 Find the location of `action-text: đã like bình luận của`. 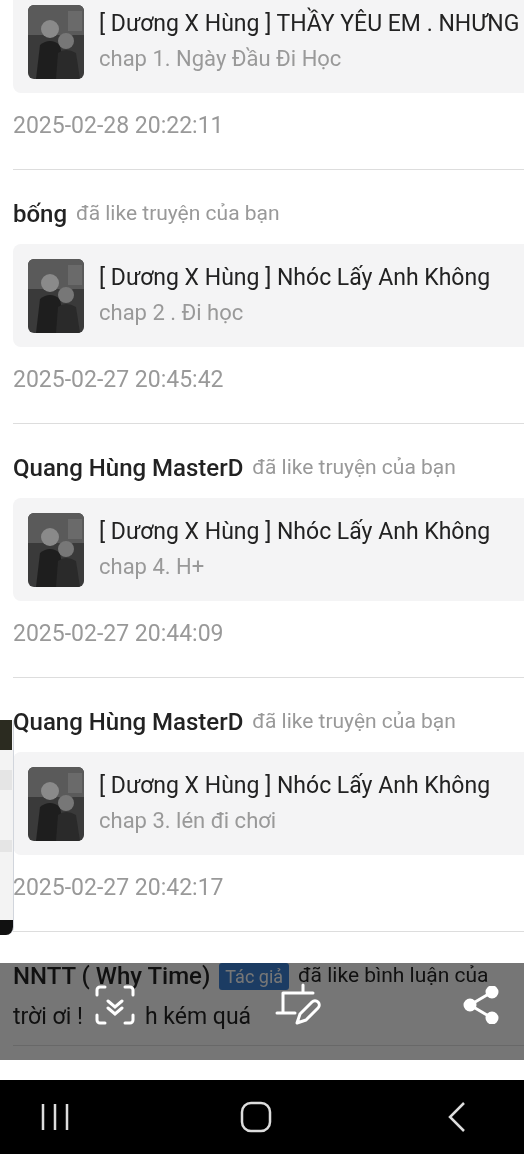

action-text: đã like bình luận của is located at coordinates (393, 976).